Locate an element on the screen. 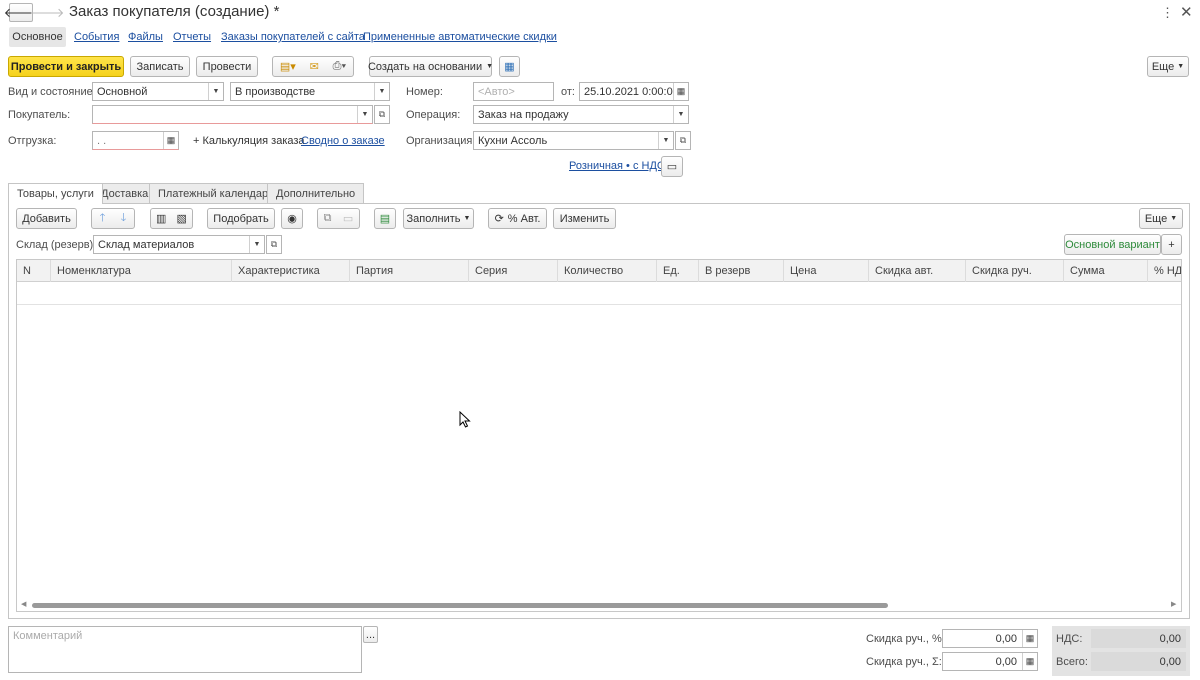 The image size is (1200, 680). comment-textarea: Комментарий is located at coordinates (185, 649).